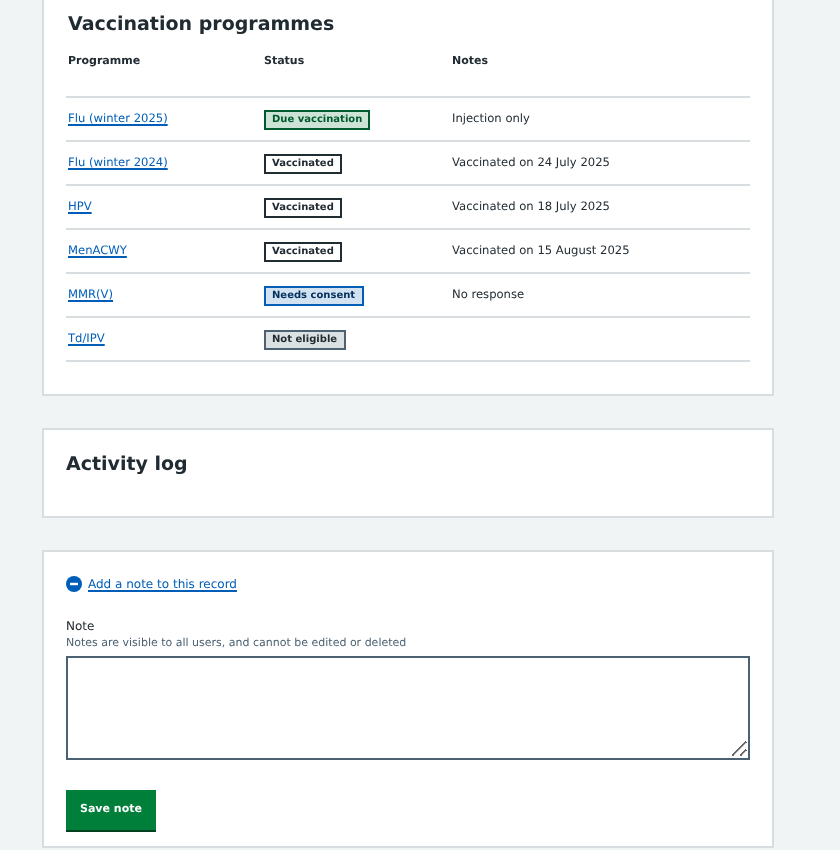 Image resolution: width=840 pixels, height=850 pixels. What do you see at coordinates (408, 708) in the screenshot?
I see `note-field` at bounding box center [408, 708].